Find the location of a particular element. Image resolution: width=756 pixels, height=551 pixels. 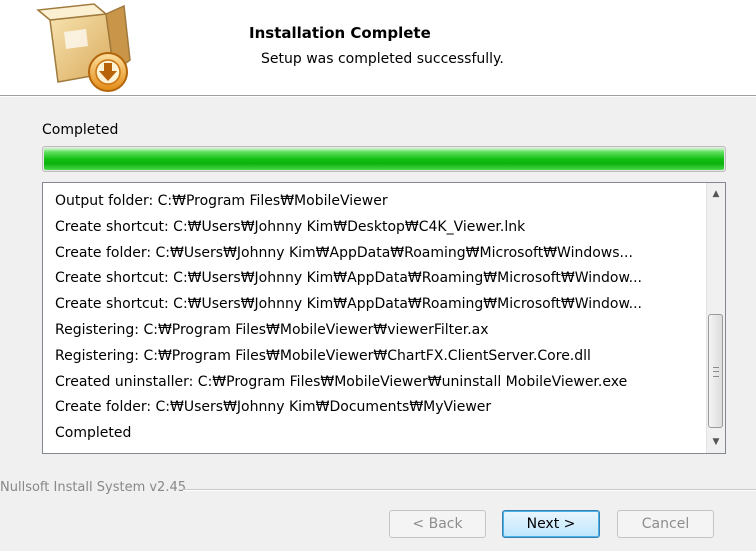

status-label: Completed is located at coordinates (80, 130).